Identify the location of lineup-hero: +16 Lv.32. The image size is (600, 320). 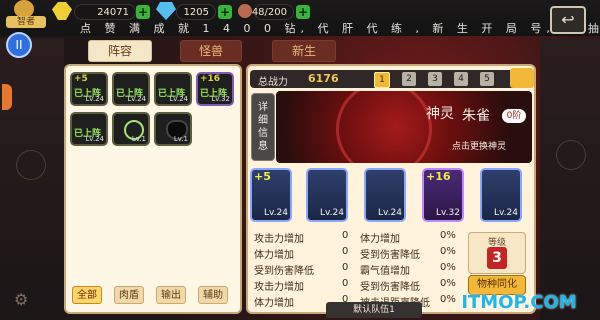
(443, 195).